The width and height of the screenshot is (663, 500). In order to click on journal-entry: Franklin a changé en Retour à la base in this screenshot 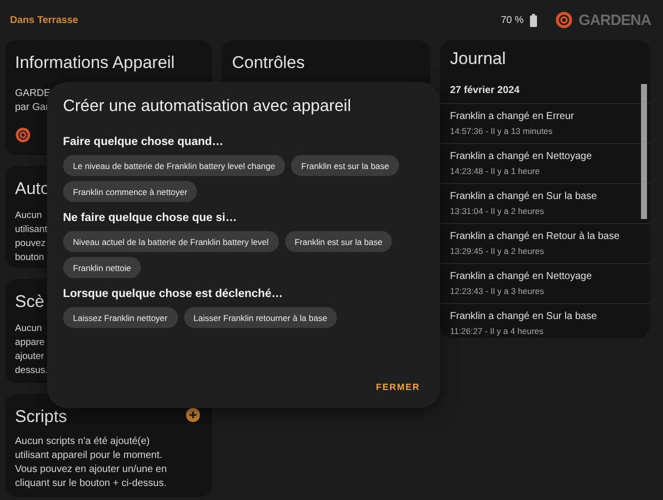, I will do `click(535, 236)`.